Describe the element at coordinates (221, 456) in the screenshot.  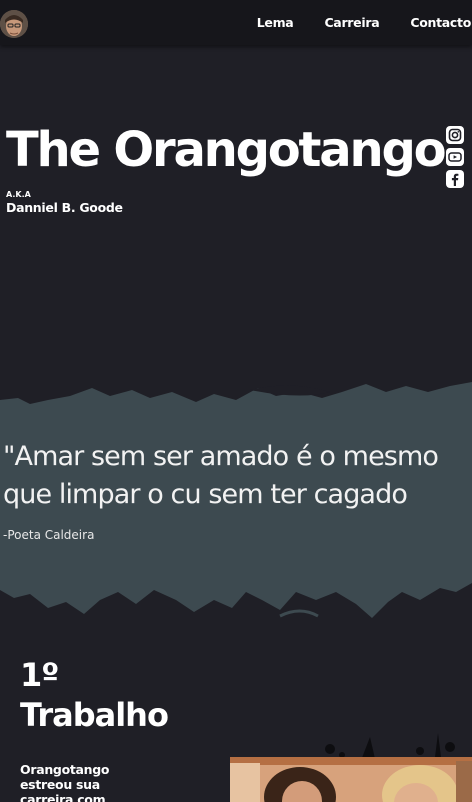
I see `quote-line-1: "Amar sem ser amado é o mesmo` at that location.